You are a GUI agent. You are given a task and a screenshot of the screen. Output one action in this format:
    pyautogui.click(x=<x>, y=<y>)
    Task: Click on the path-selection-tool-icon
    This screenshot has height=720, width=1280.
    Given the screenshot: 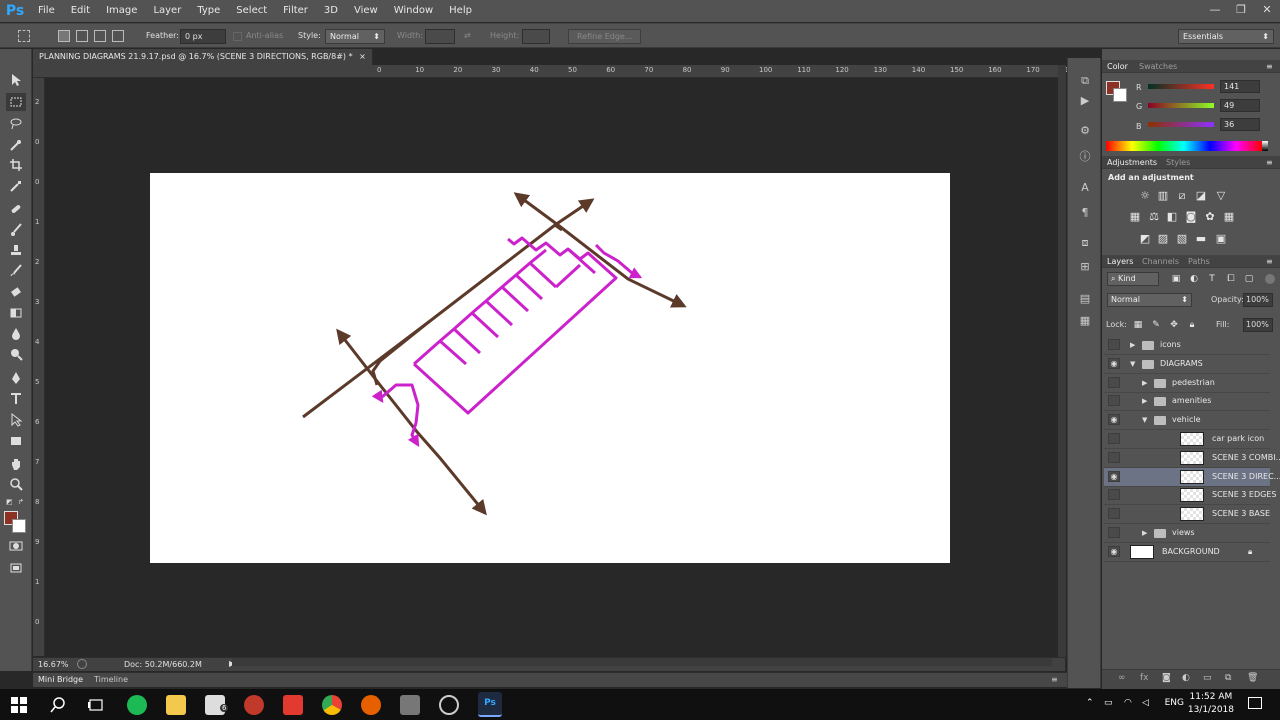 What is the action you would take?
    pyautogui.click(x=16, y=420)
    